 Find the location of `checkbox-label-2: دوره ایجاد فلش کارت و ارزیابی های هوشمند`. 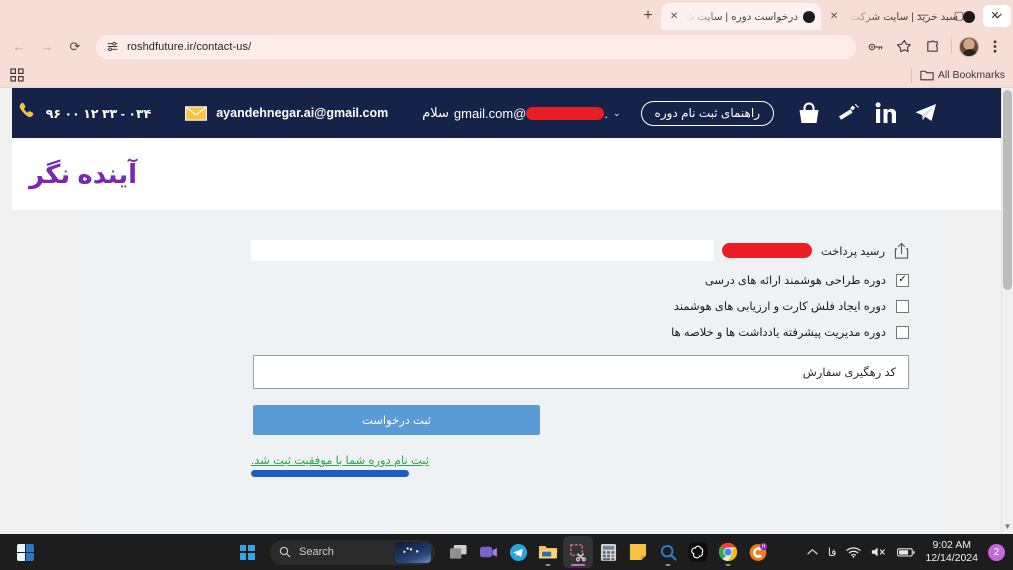

checkbox-label-2: دوره ایجاد فلش کارت و ارزیابی های هوشمند is located at coordinates (779, 307).